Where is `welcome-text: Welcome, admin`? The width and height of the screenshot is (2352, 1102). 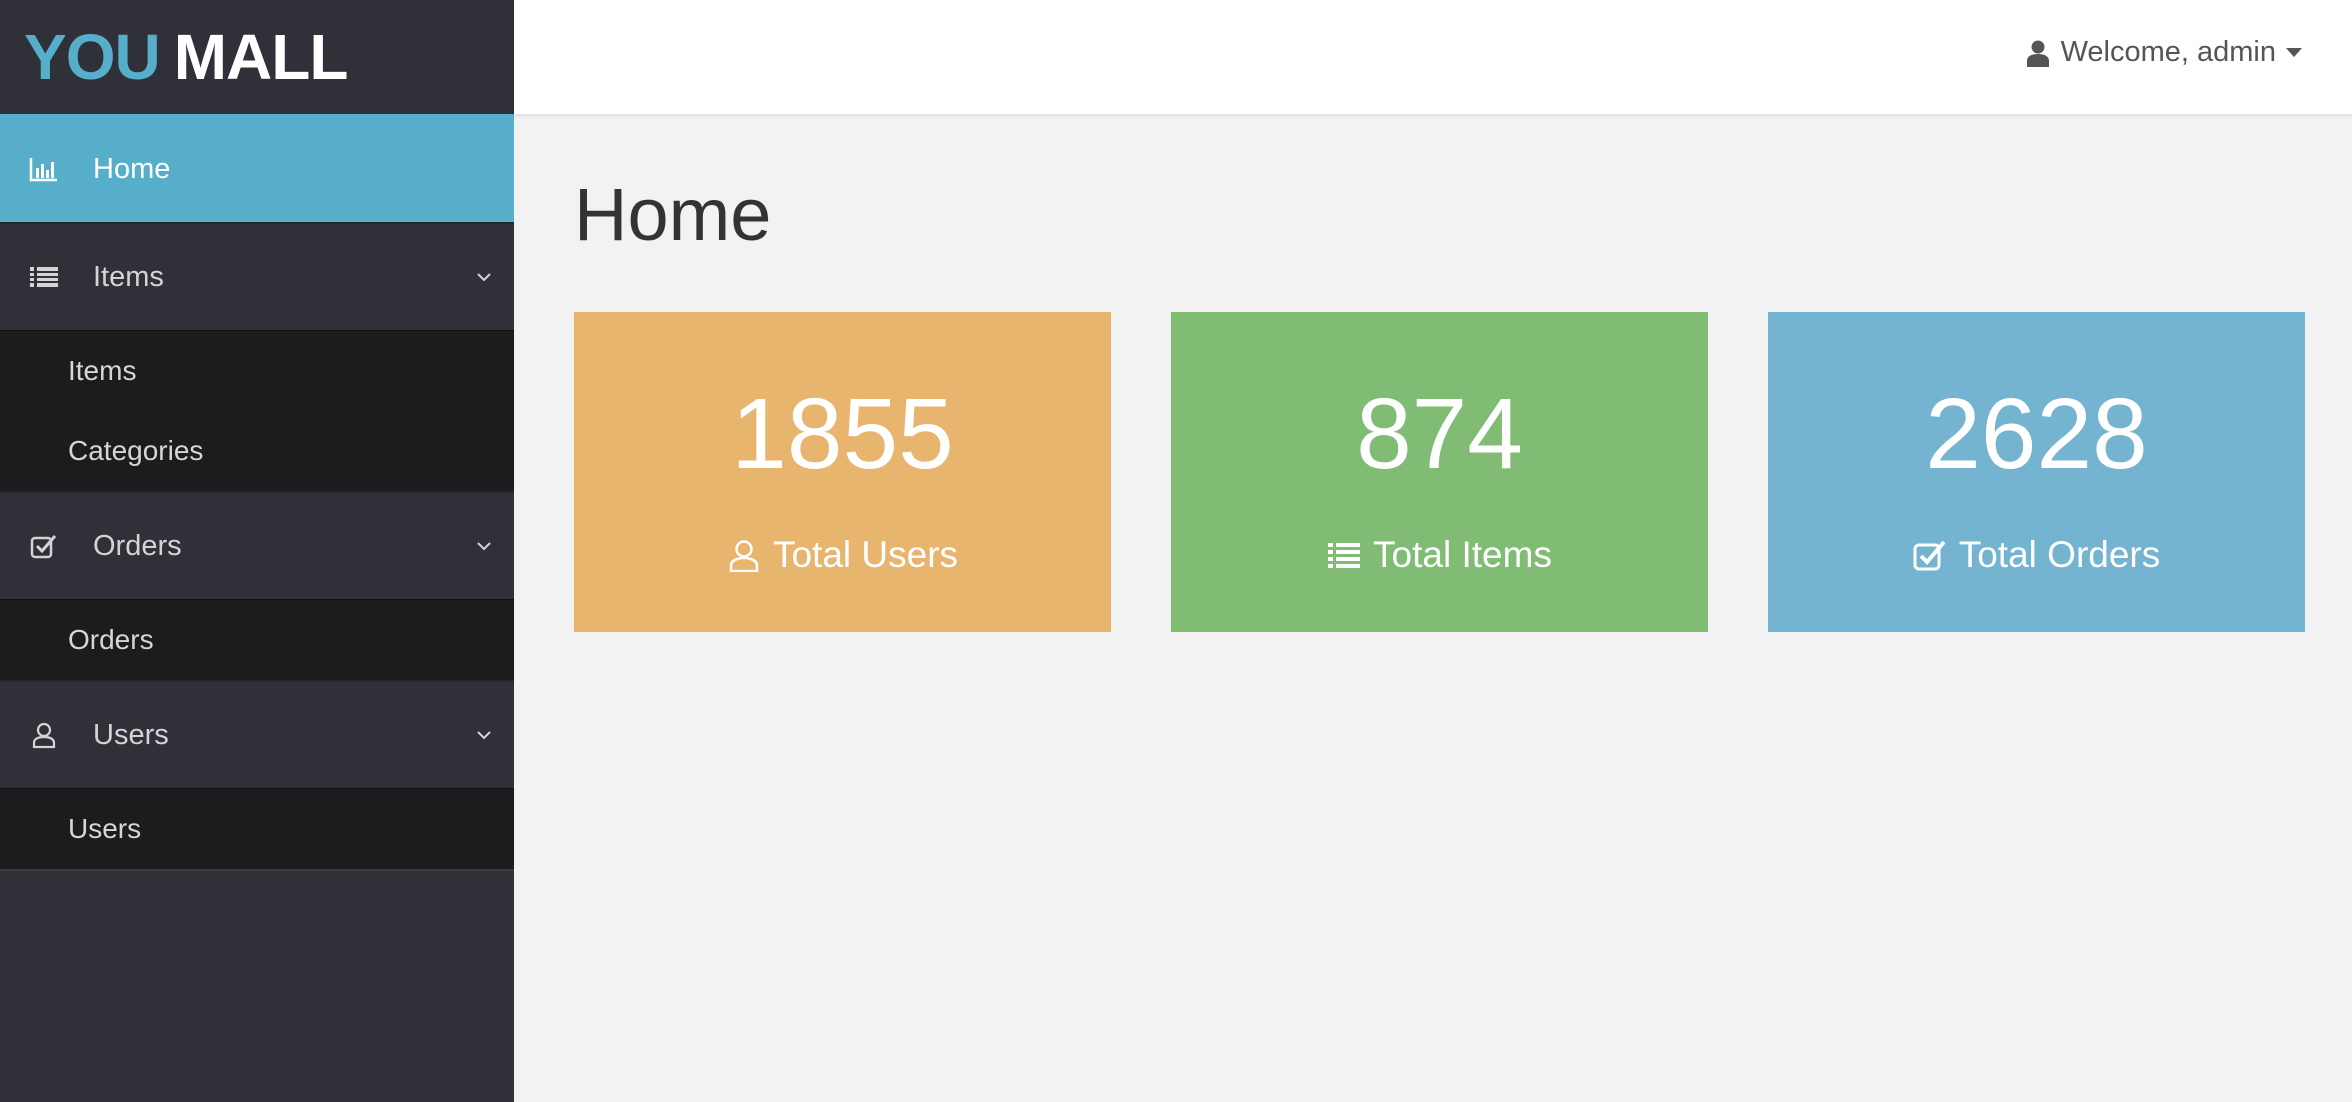 welcome-text: Welcome, admin is located at coordinates (2168, 52).